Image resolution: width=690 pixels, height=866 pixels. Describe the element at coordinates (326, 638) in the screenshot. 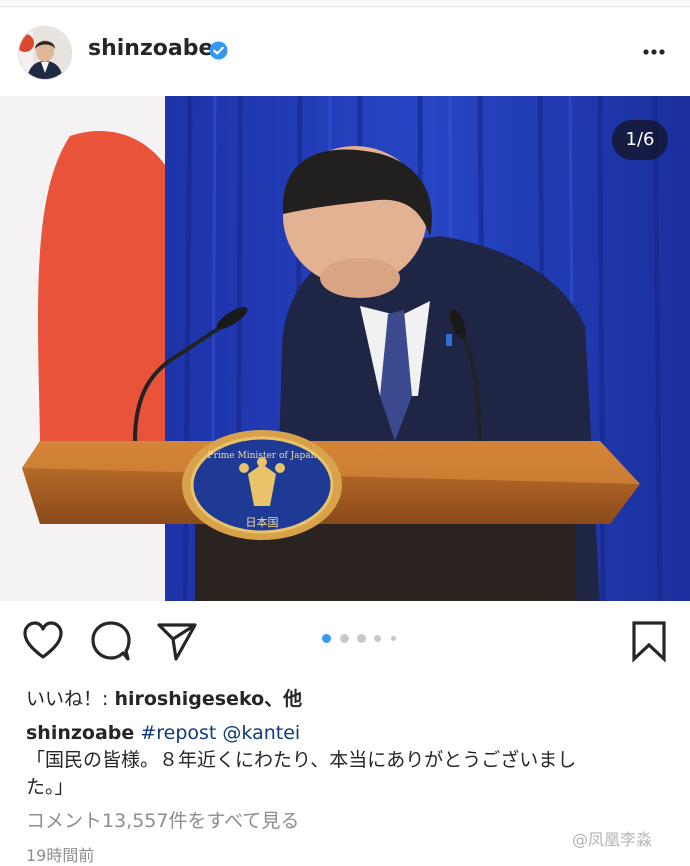

I see `carousel-dot-active` at that location.